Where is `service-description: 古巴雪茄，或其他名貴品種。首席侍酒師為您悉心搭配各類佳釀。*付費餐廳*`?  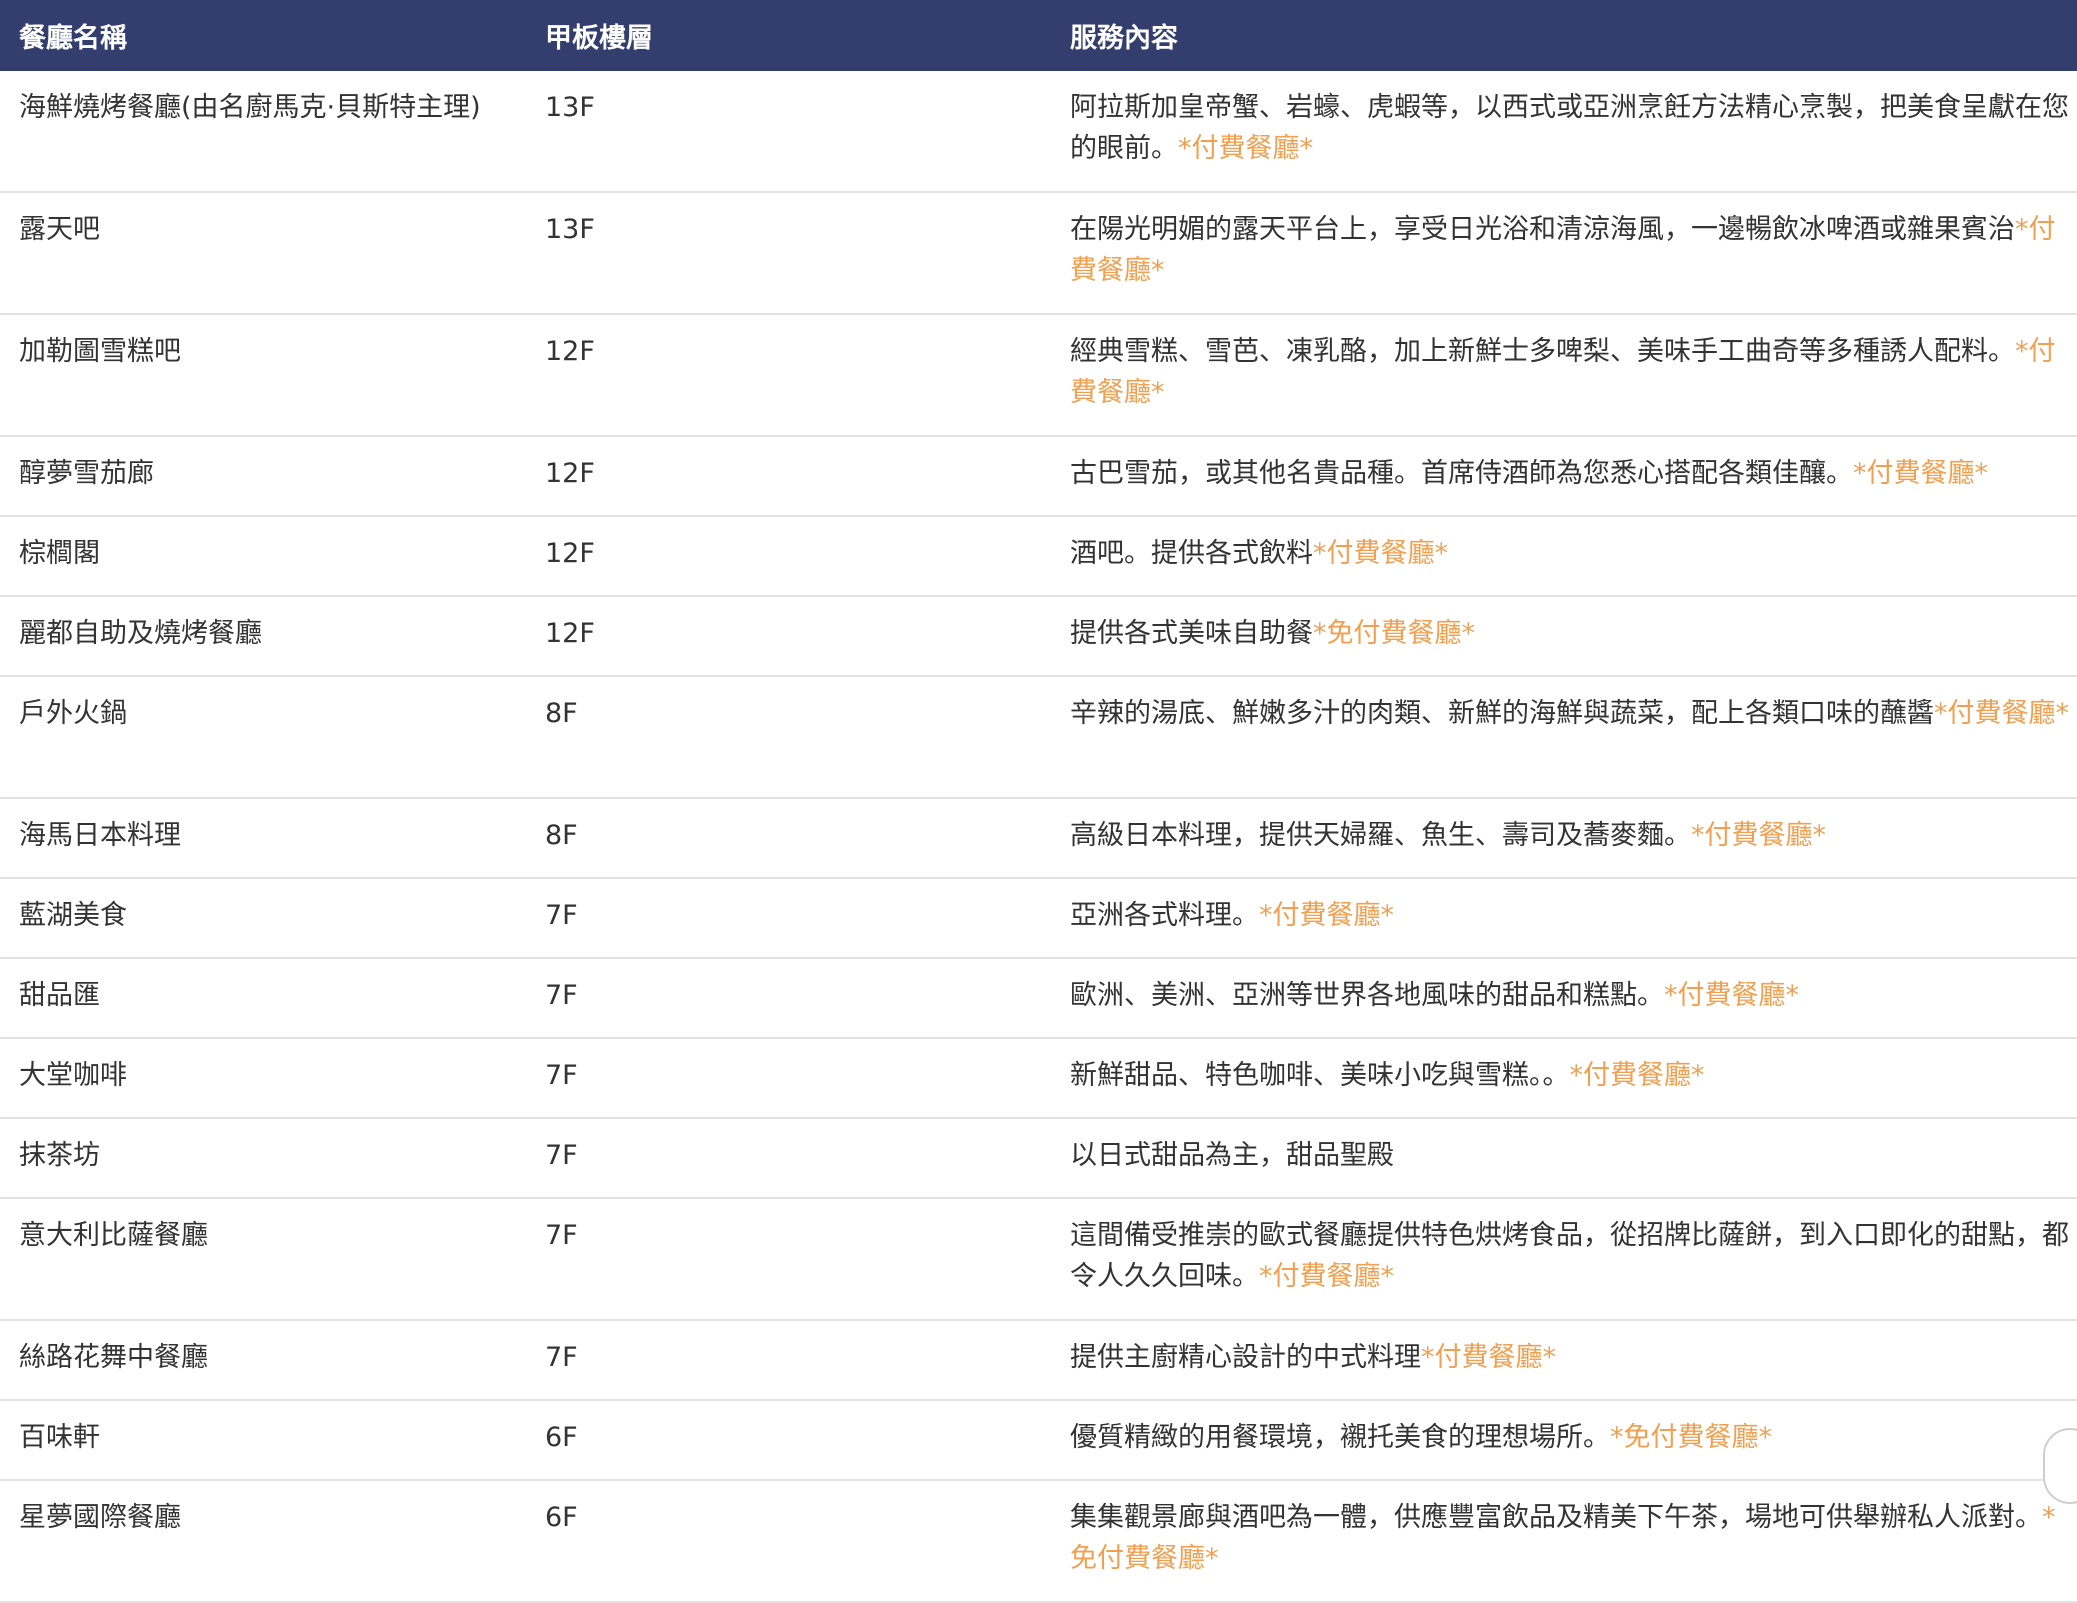
service-description: 古巴雪茄，或其他名貴品種。首席侍酒師為您悉心搭配各類佳釀。*付費餐廳* is located at coordinates (1564, 476).